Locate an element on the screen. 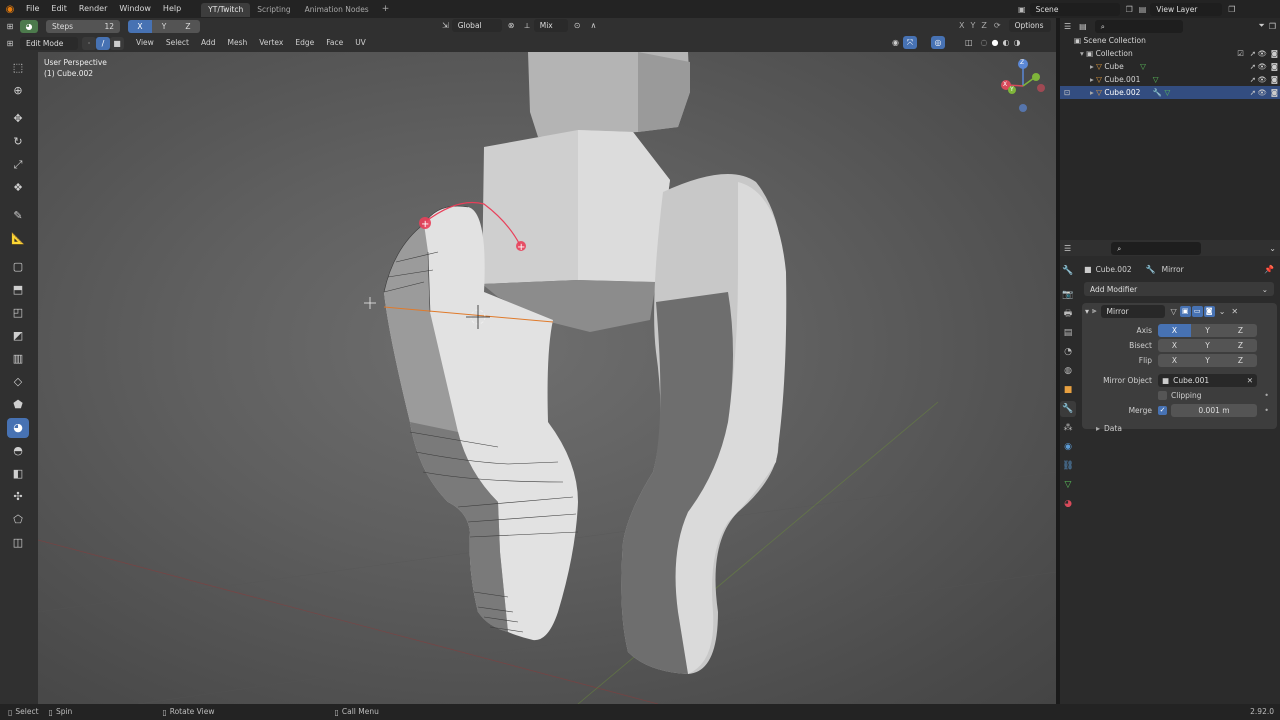  axis-y-button: Y is located at coordinates (164, 26).